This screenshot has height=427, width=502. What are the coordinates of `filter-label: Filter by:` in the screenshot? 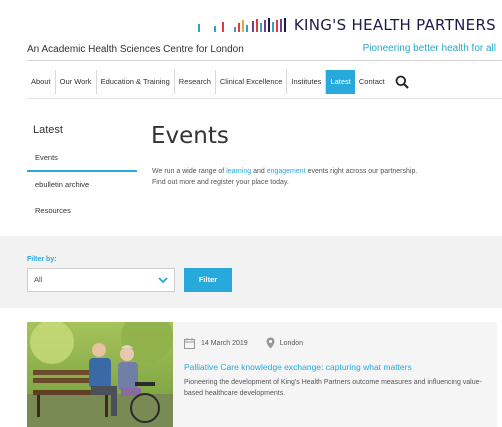 It's located at (42, 259).